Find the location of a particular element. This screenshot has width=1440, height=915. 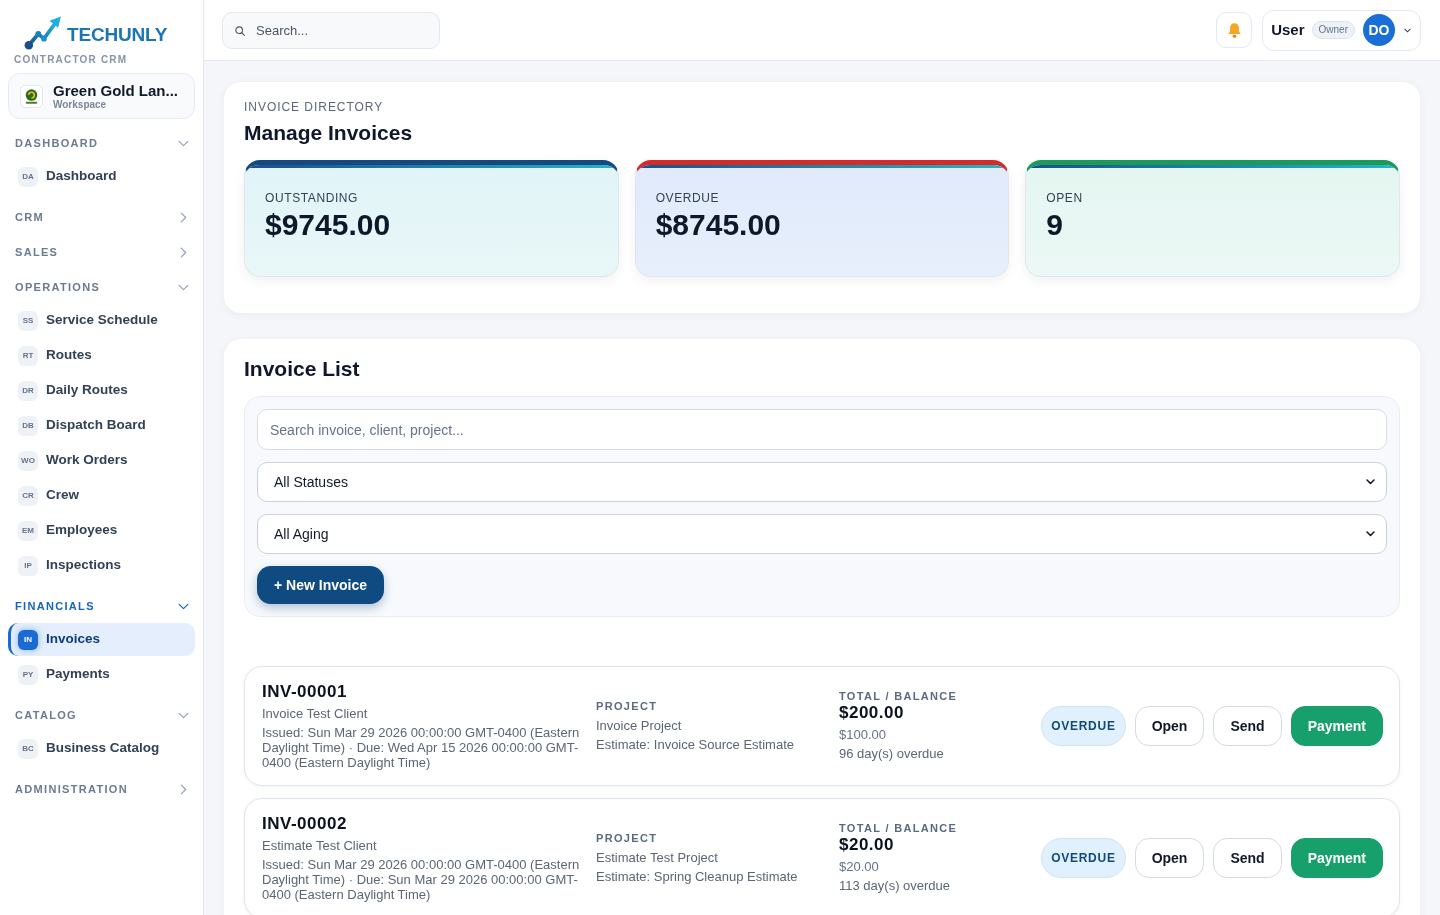

estimate-name: Estimate: Spring Cleanup Estimate is located at coordinates (697, 876).